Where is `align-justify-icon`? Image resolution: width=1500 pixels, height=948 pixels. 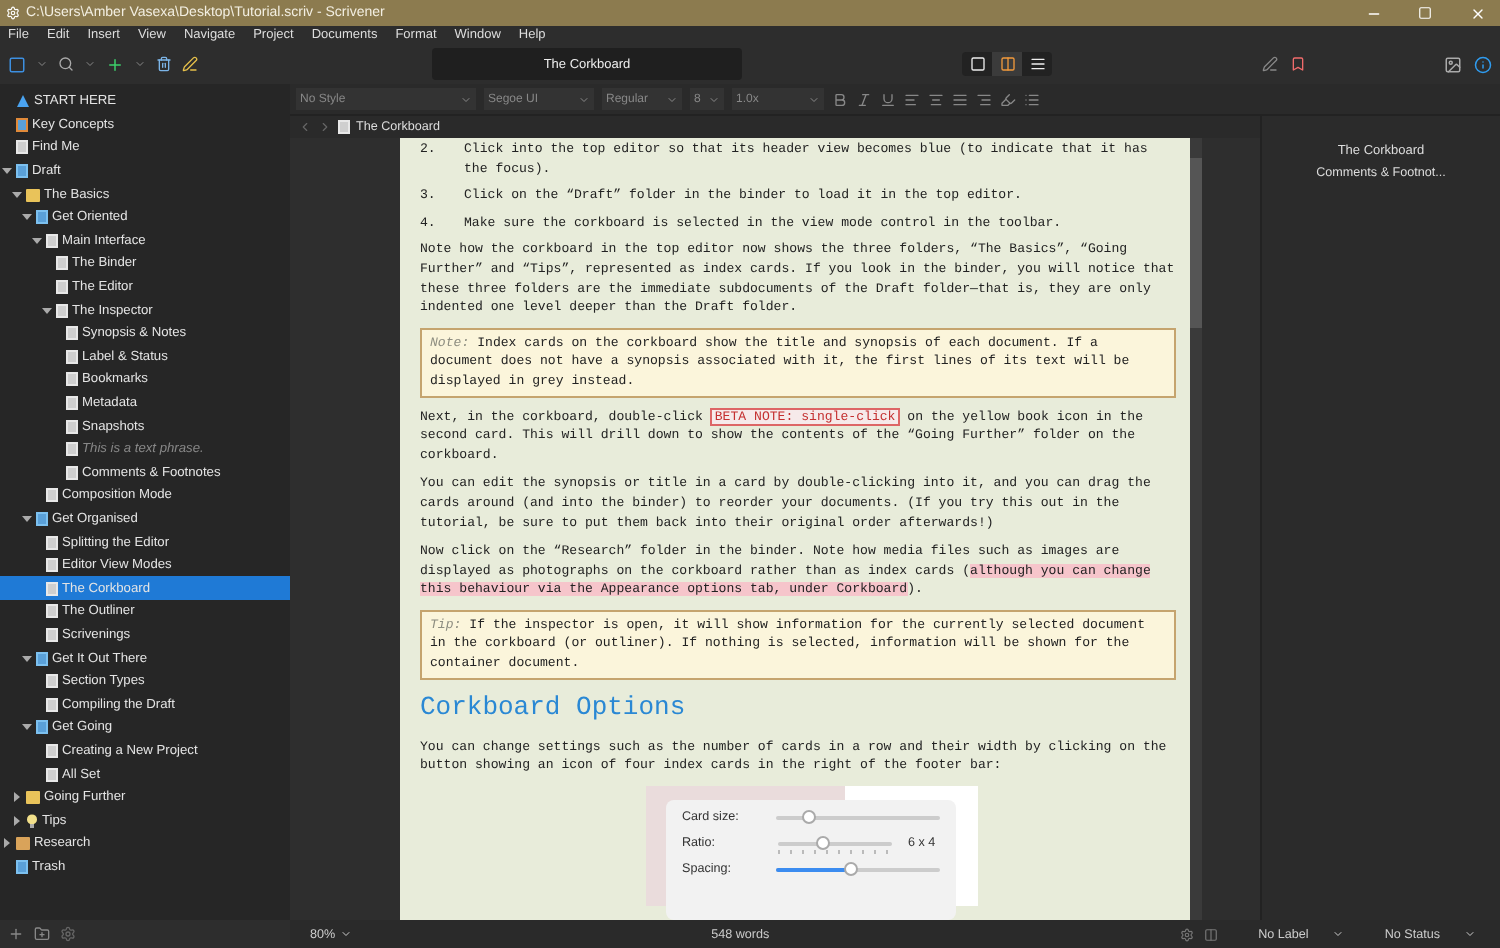
align-justify-icon is located at coordinates (960, 99).